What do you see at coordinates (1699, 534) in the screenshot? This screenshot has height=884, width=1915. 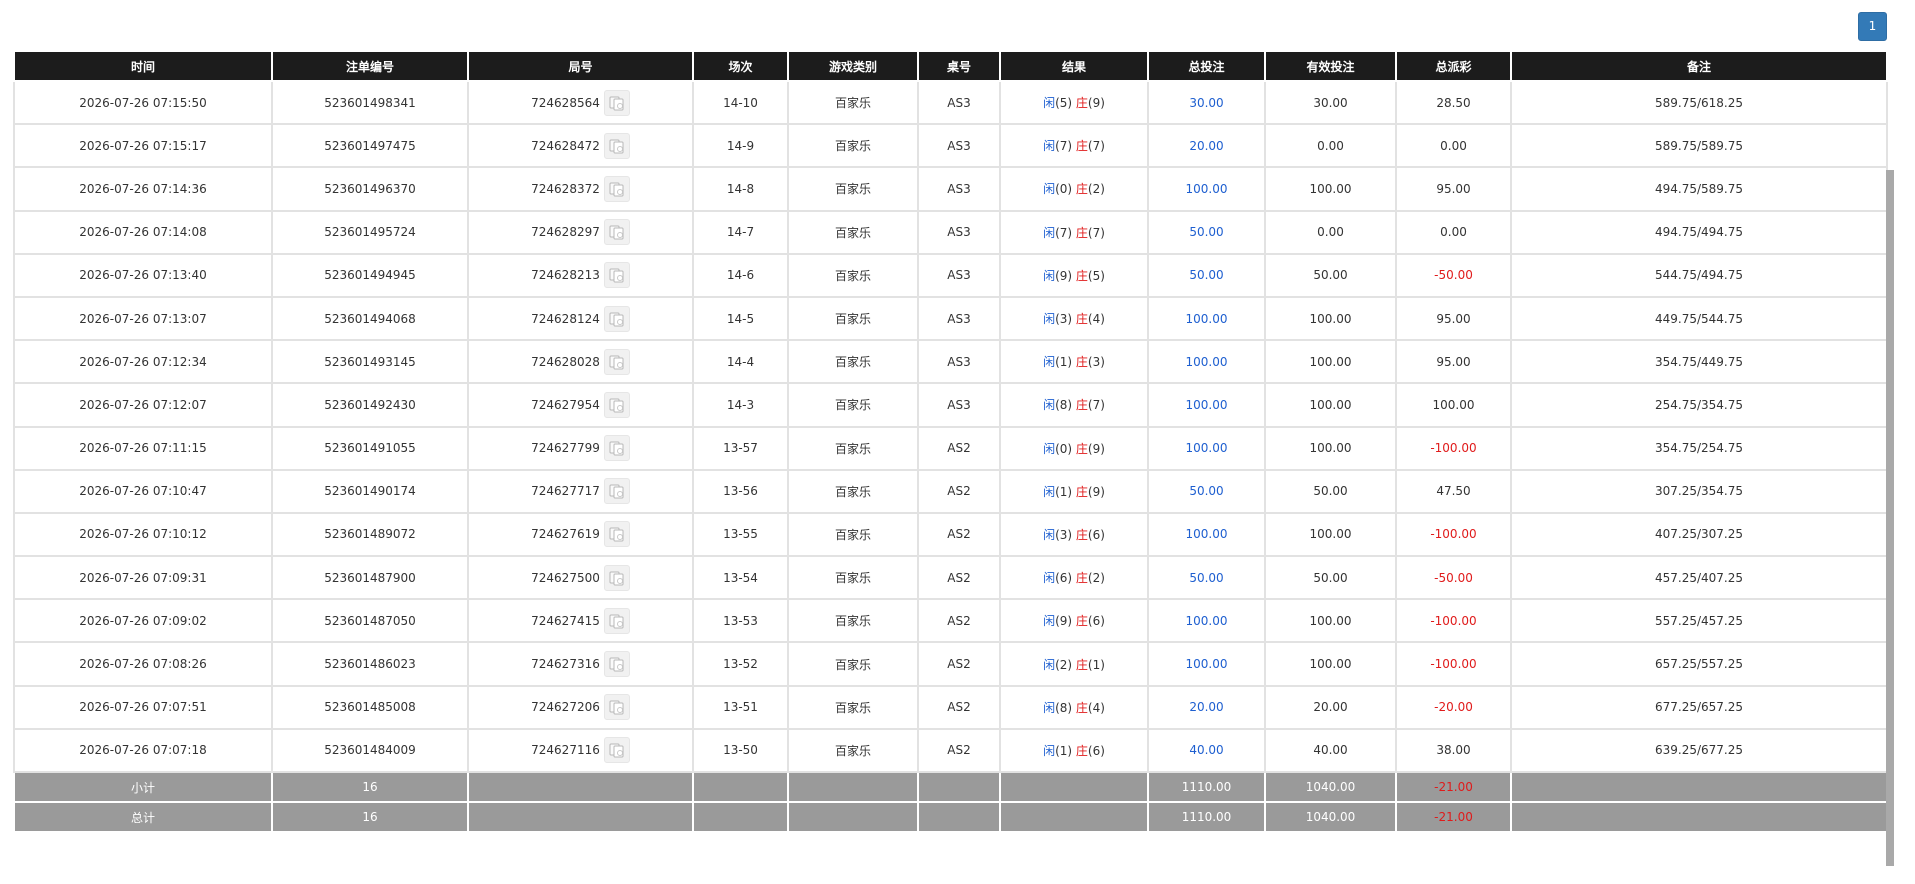 I see `cell-note: 407.25/307.25` at bounding box center [1699, 534].